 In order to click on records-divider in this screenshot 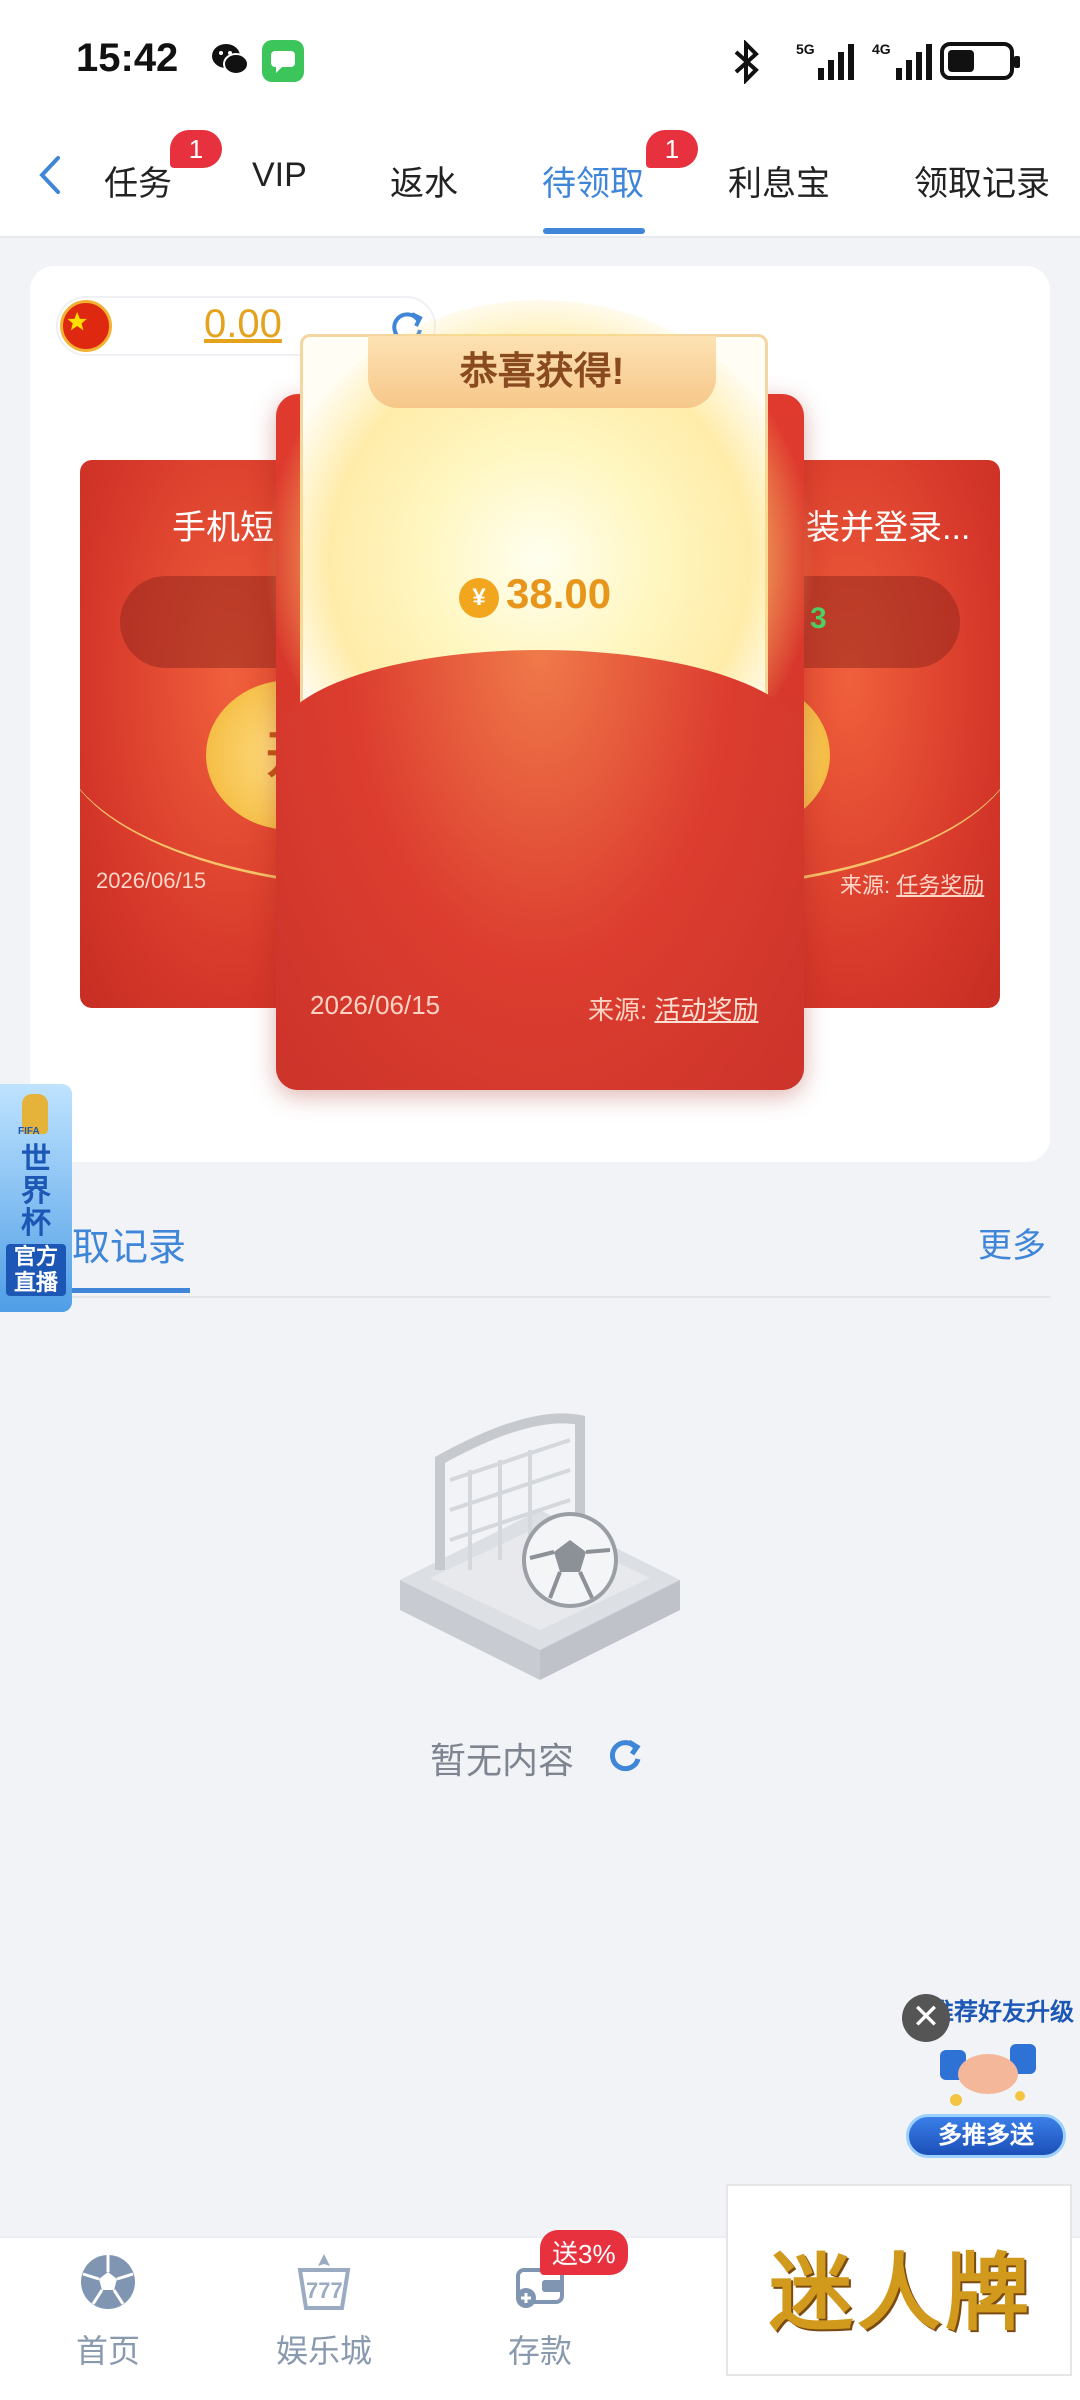, I will do `click(561, 1297)`.